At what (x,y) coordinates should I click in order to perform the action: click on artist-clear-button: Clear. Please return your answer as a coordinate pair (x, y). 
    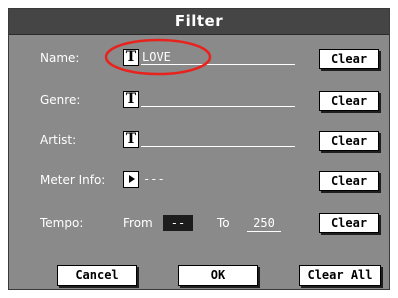
    Looking at the image, I should click on (349, 141).